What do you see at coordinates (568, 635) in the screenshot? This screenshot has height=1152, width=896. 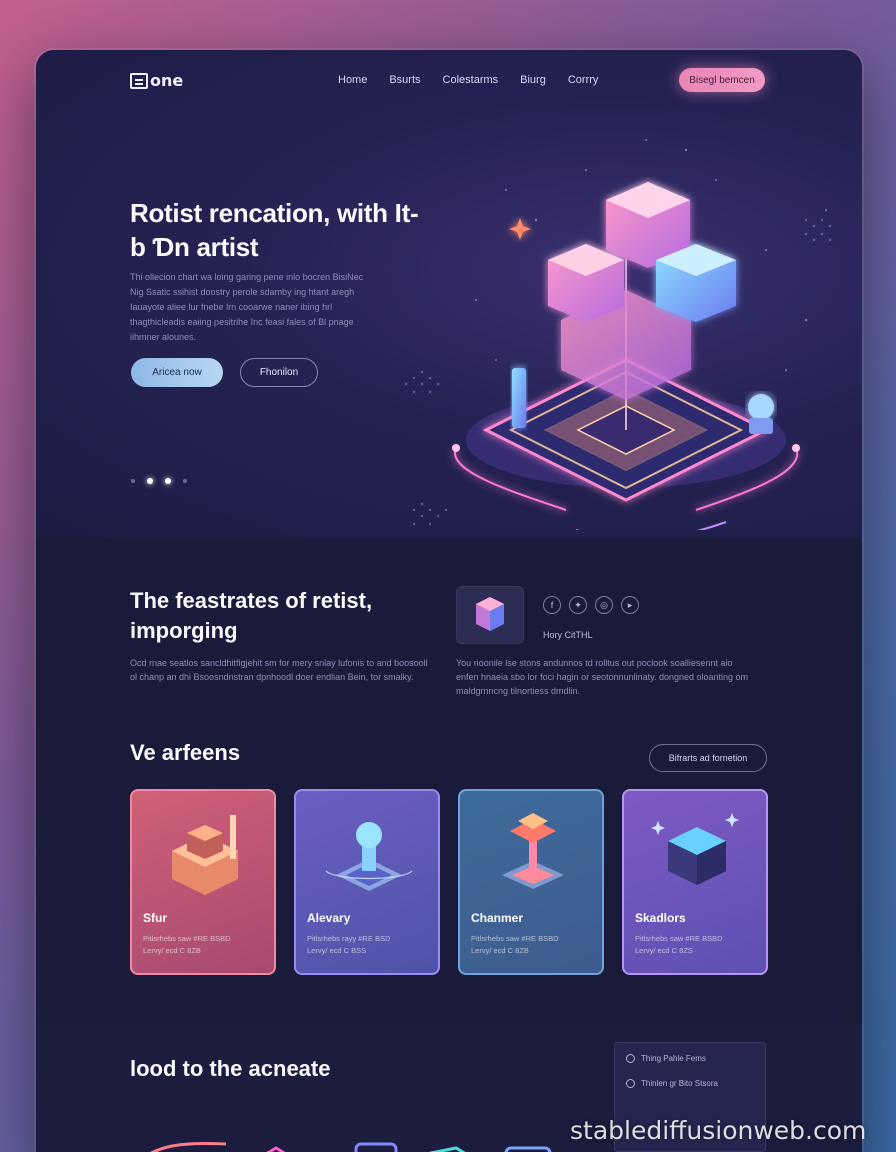 I see `feature-byline: Hory CitTHL` at bounding box center [568, 635].